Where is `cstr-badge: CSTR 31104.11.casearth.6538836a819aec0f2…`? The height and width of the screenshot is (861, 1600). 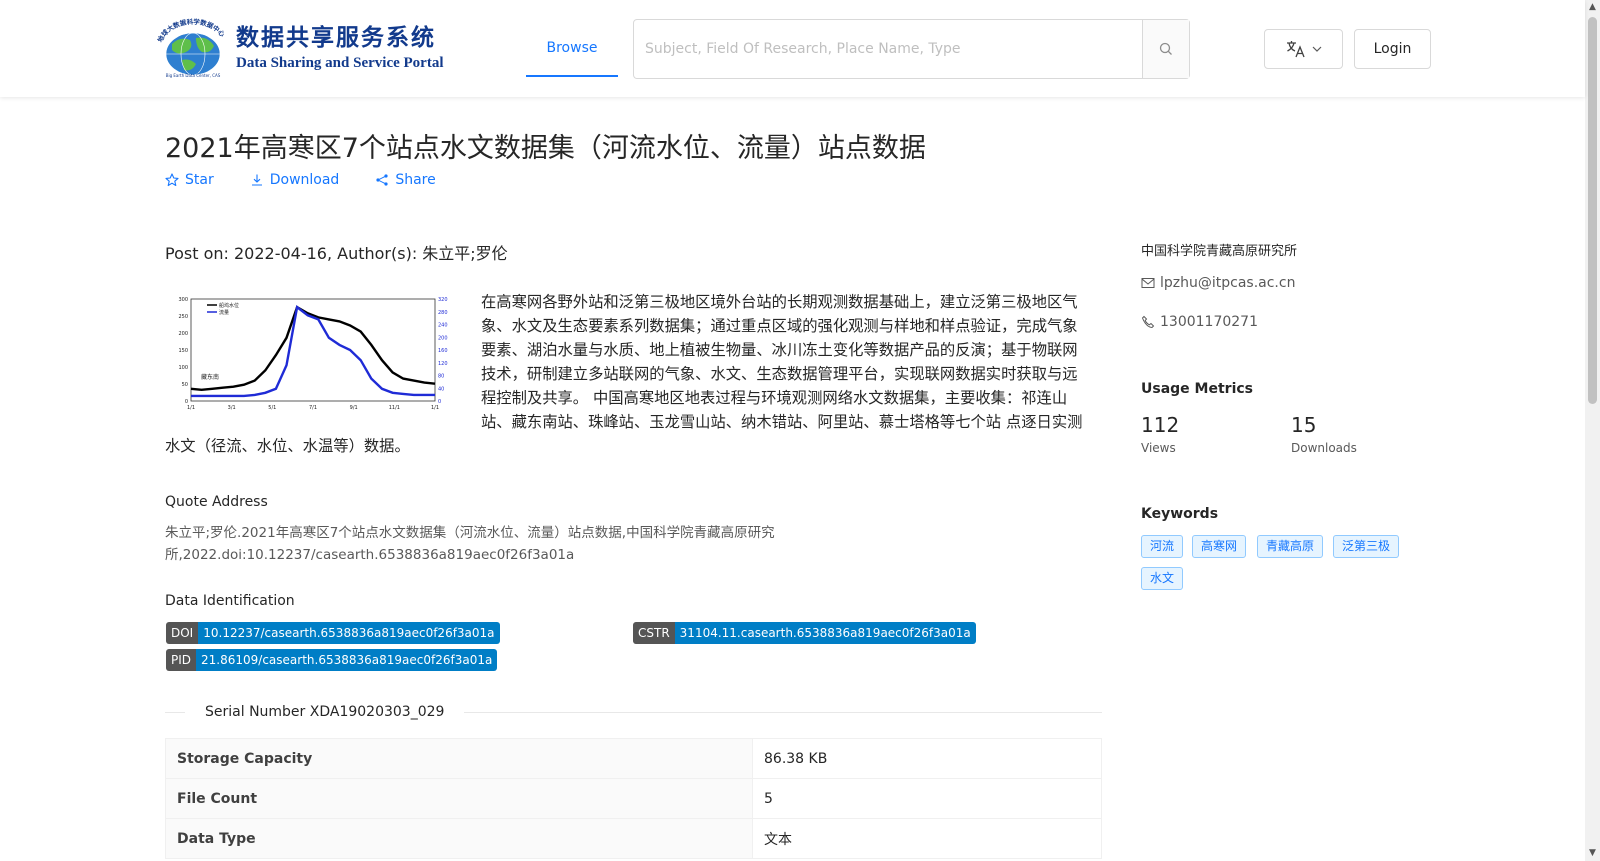
cstr-badge: CSTR 31104.11.casearth.6538836a819aec0f2… is located at coordinates (804, 633).